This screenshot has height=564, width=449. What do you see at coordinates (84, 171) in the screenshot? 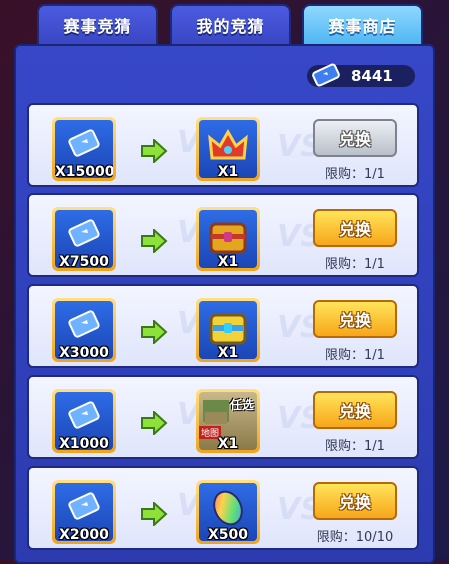
I see `cost-amount: X15000` at bounding box center [84, 171].